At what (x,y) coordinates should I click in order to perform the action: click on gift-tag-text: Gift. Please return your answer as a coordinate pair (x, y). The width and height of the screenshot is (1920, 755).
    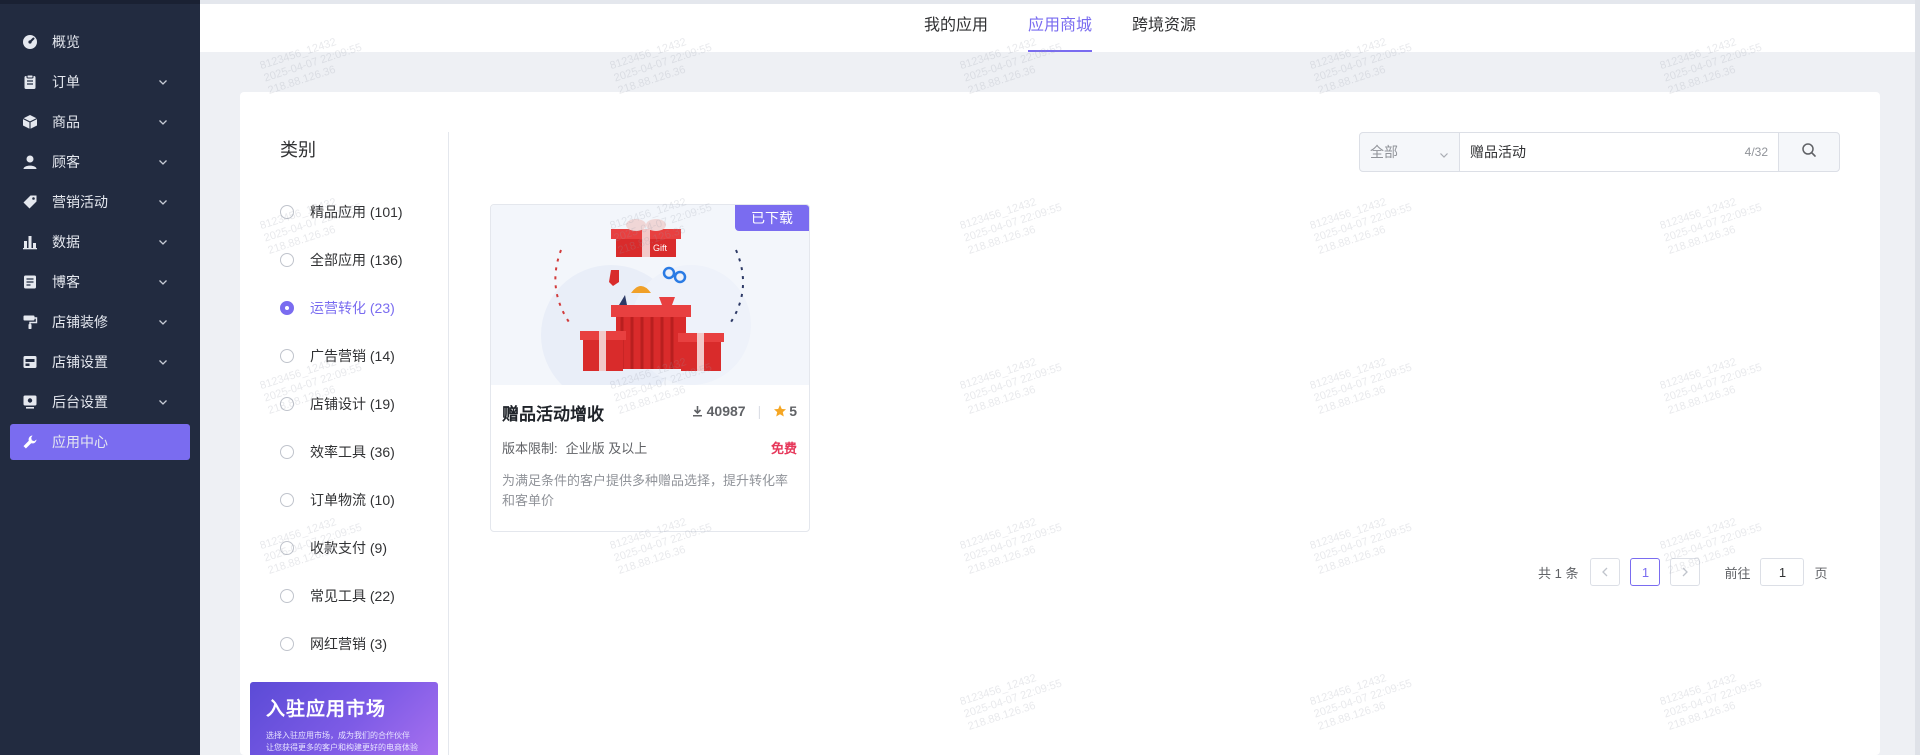
    Looking at the image, I should click on (660, 248).